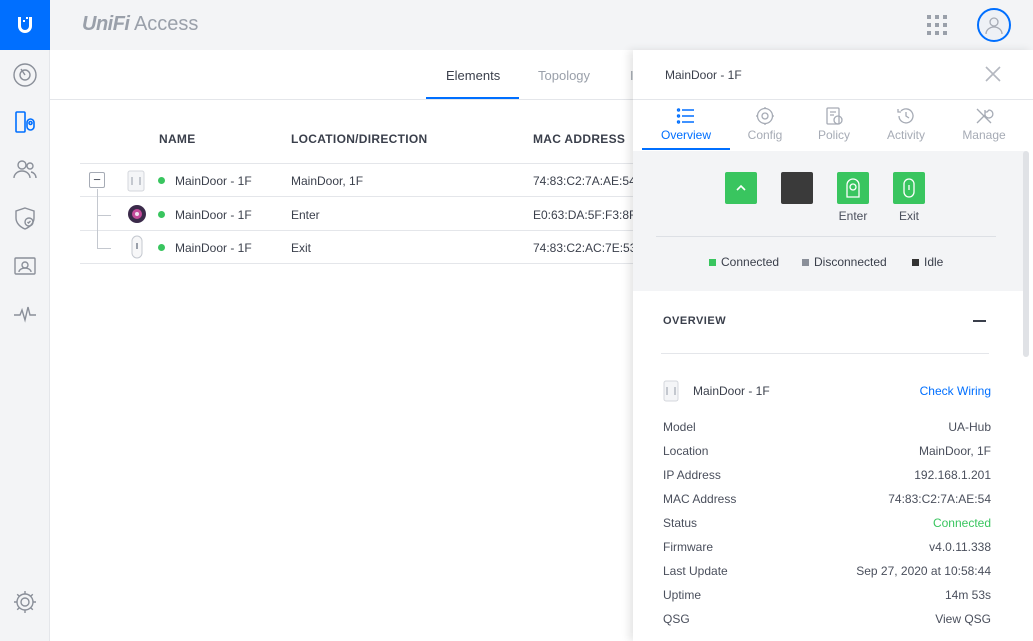 This screenshot has height=641, width=1033. Describe the element at coordinates (984, 135) in the screenshot. I see `panel-tab-label: Manage` at that location.